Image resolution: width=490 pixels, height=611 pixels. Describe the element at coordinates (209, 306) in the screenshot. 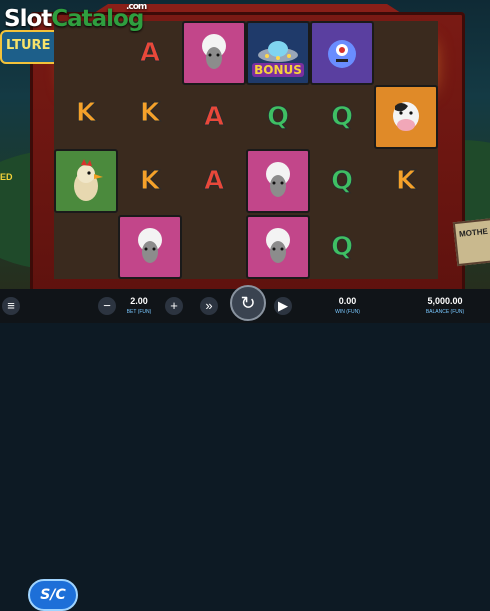

I see `turbo-button: »` at that location.